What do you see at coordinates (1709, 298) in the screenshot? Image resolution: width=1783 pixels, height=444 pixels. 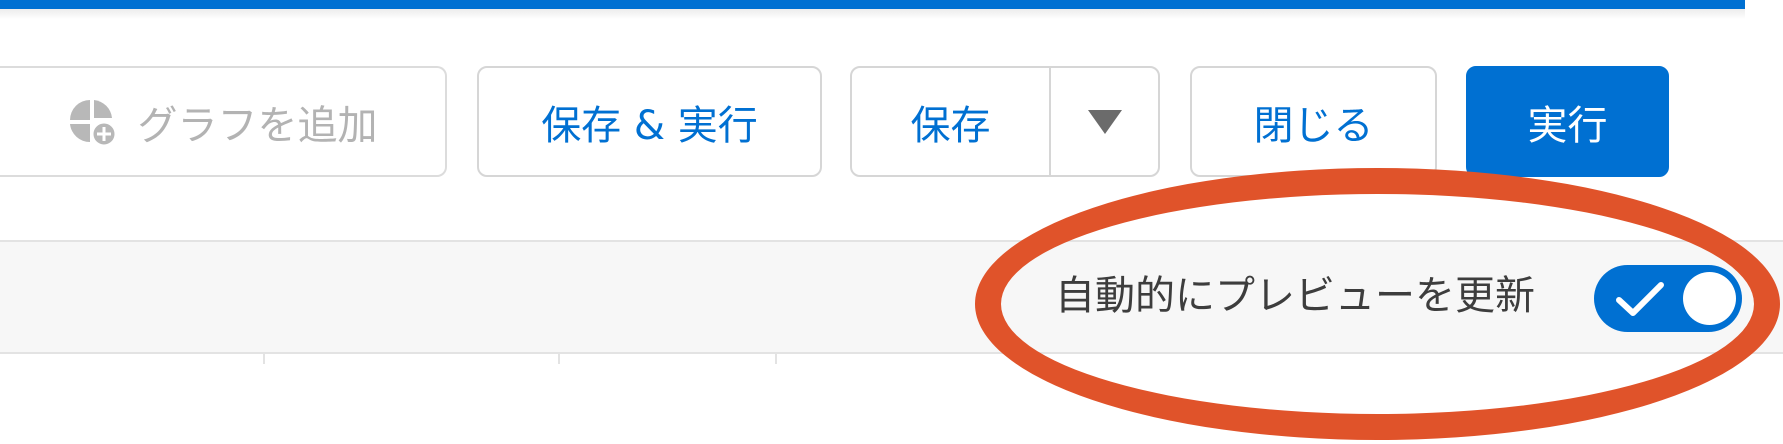 I see `toggle-knob` at bounding box center [1709, 298].